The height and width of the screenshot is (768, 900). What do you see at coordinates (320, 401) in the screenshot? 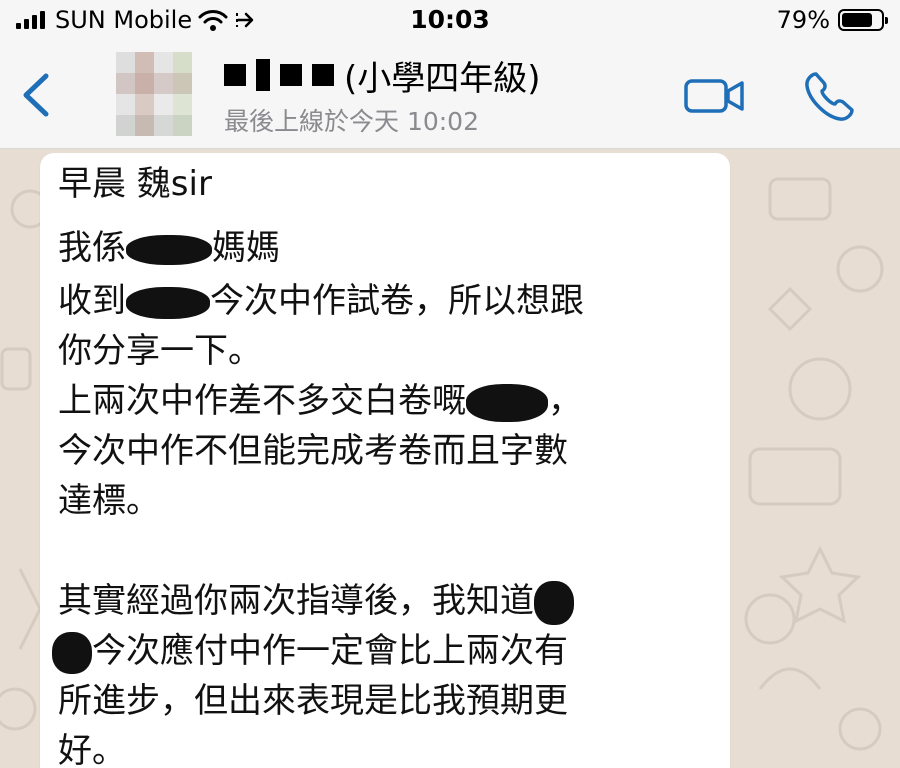
I see `message-line: 上兩次中作差不多交白卷嘅，` at bounding box center [320, 401].